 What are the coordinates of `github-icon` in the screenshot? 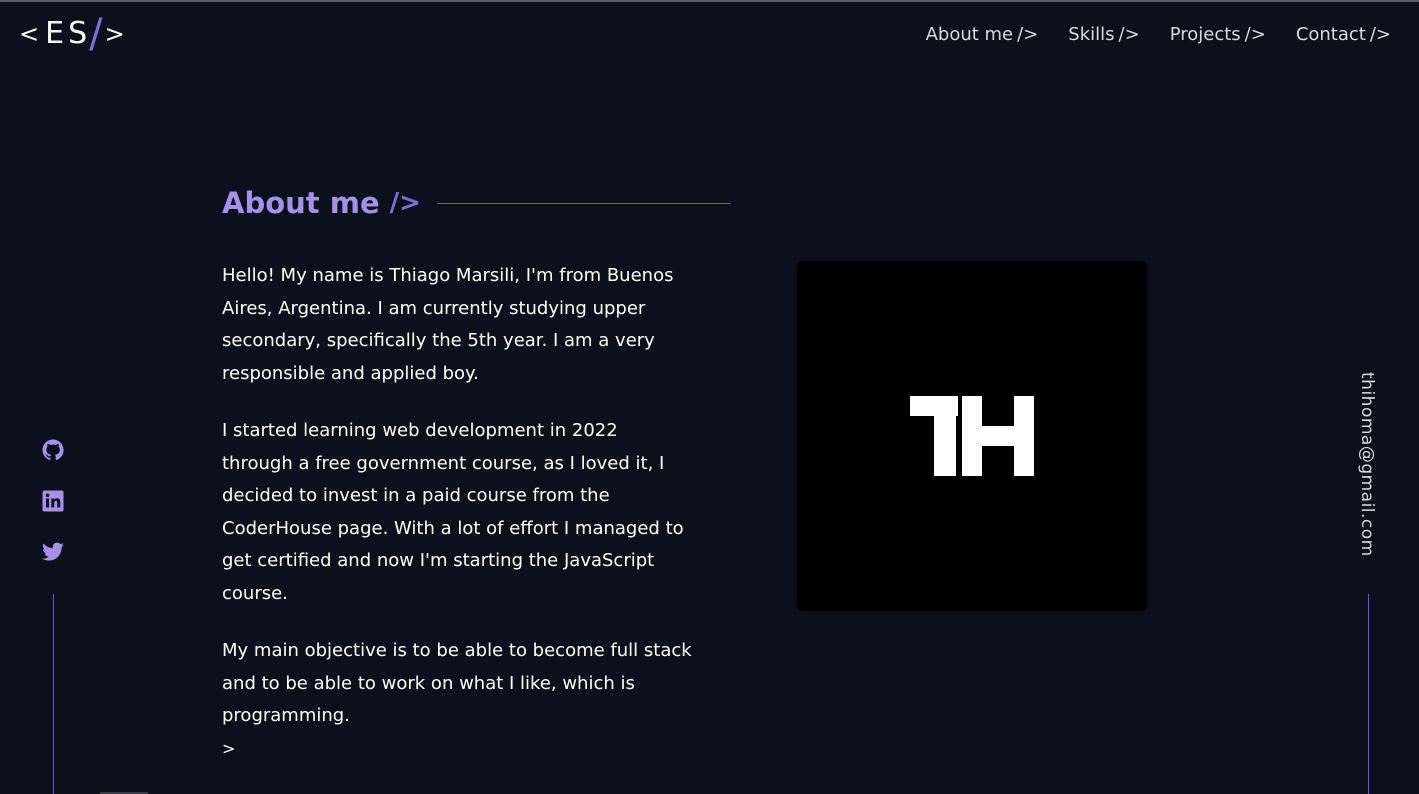 It's located at (53, 450).